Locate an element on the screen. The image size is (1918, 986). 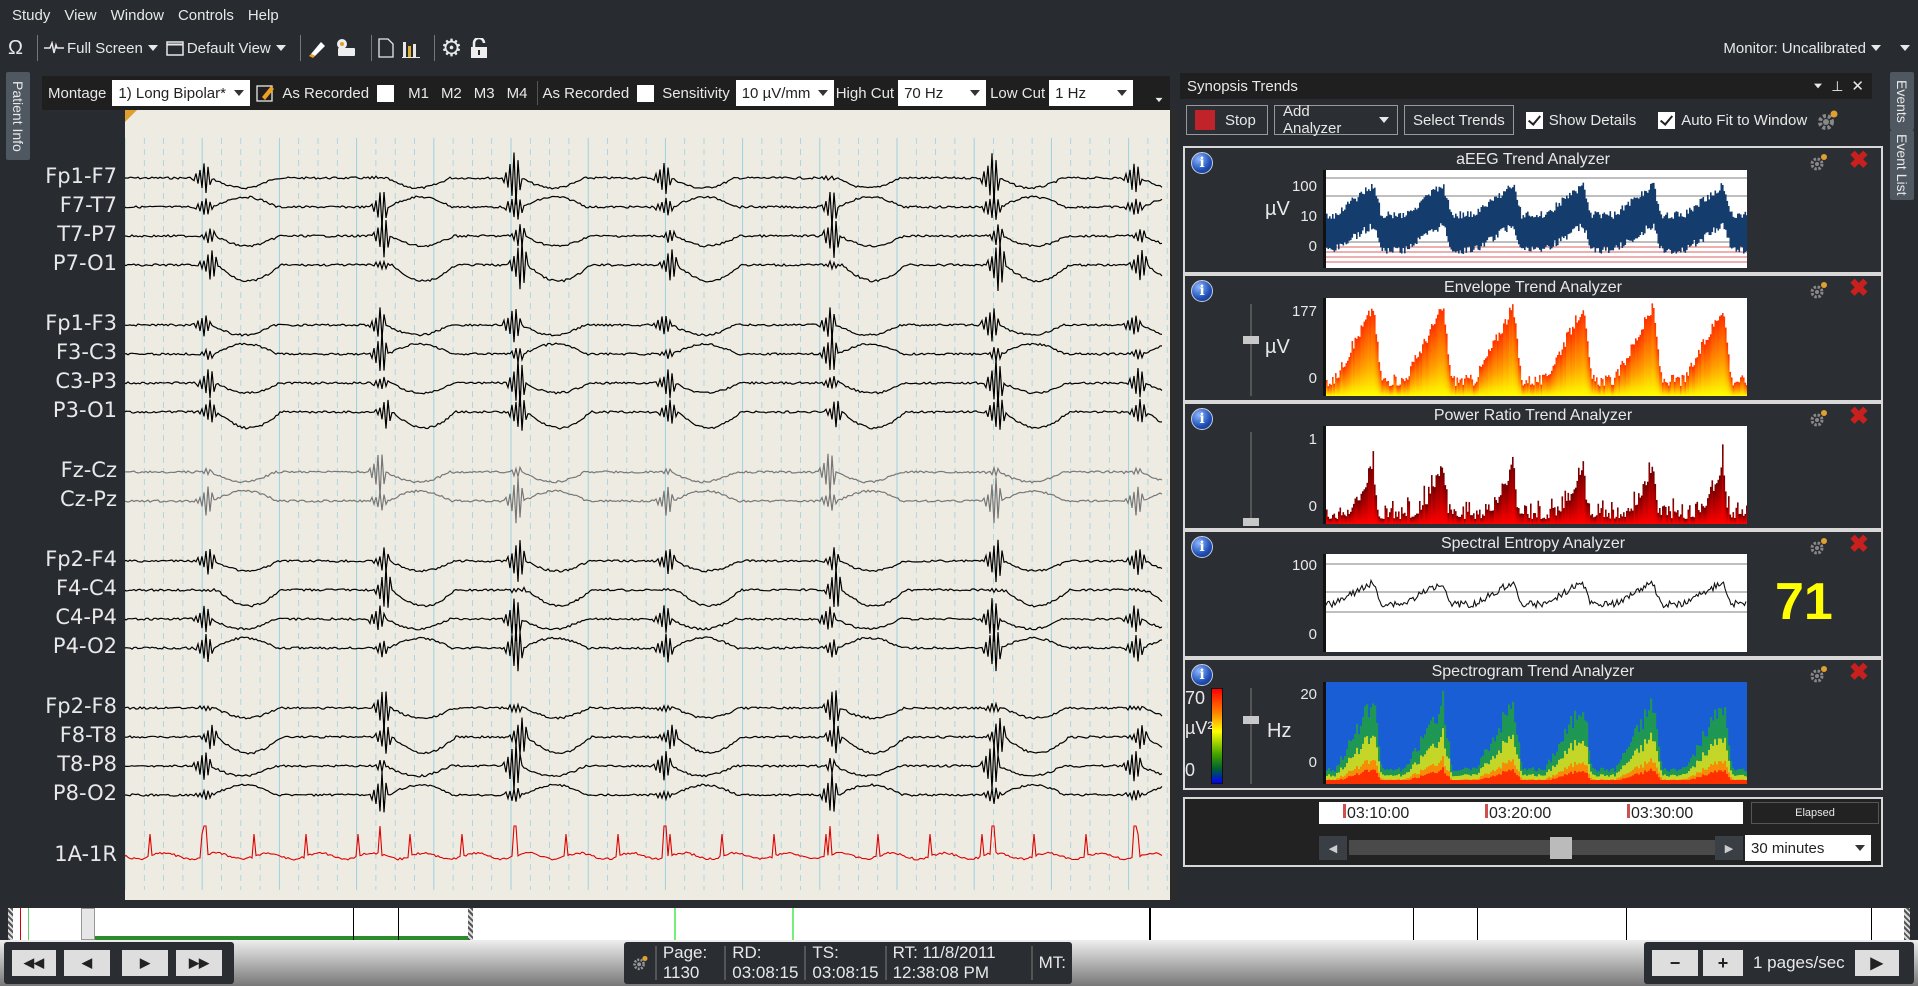
channel-label: Fp1-F7 is located at coordinates (81, 176).